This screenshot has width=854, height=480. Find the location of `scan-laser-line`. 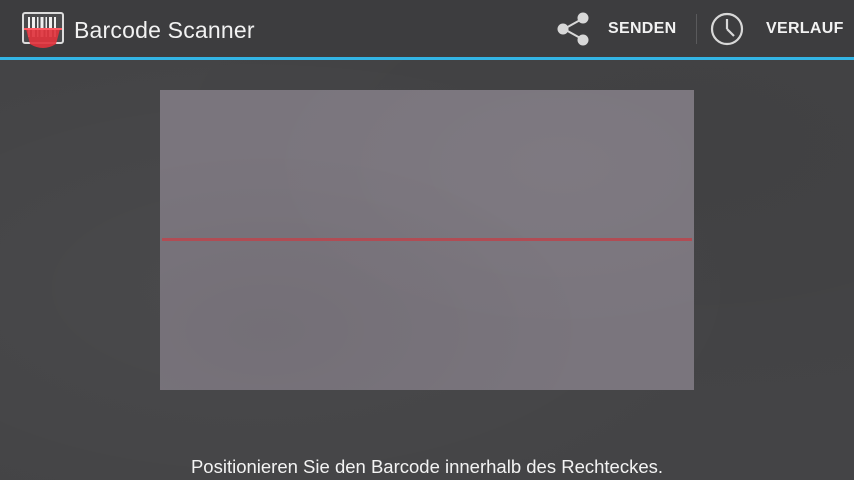

scan-laser-line is located at coordinates (427, 239).